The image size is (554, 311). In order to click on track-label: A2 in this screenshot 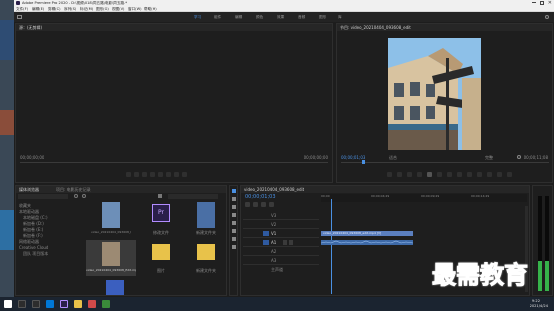, I will do `click(273, 251)`.